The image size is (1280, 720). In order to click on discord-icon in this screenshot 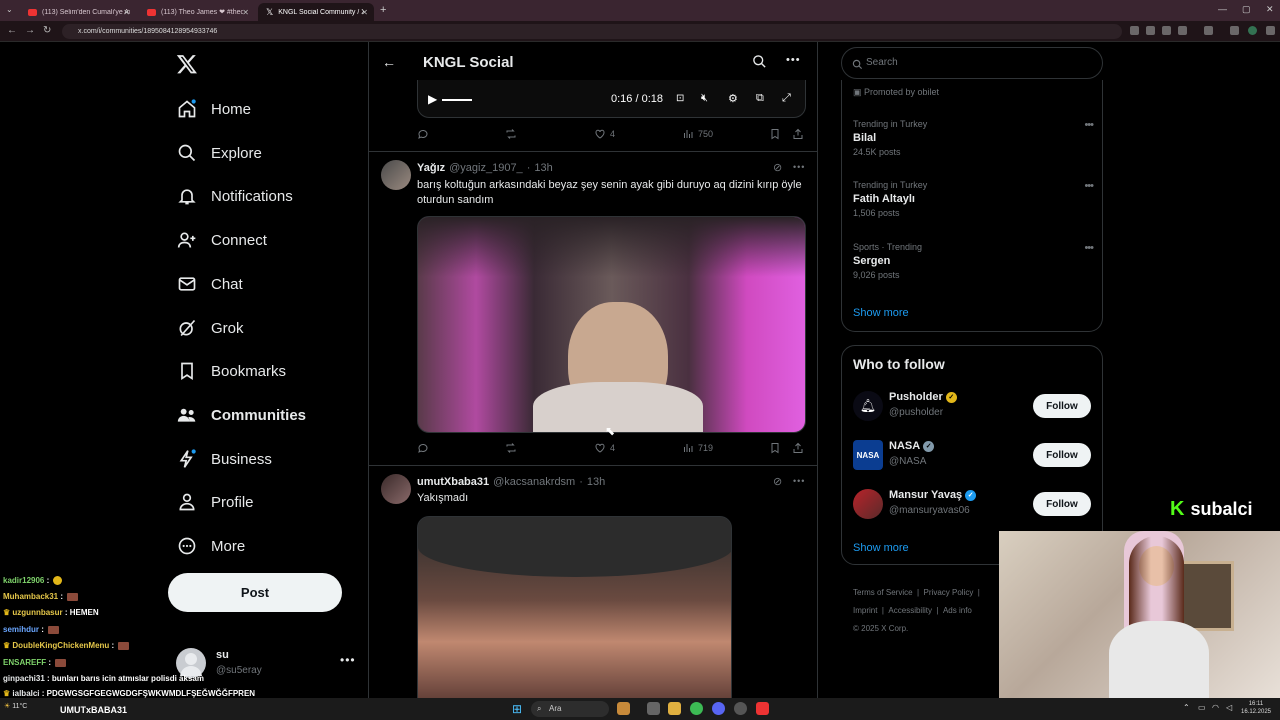, I will do `click(718, 708)`.